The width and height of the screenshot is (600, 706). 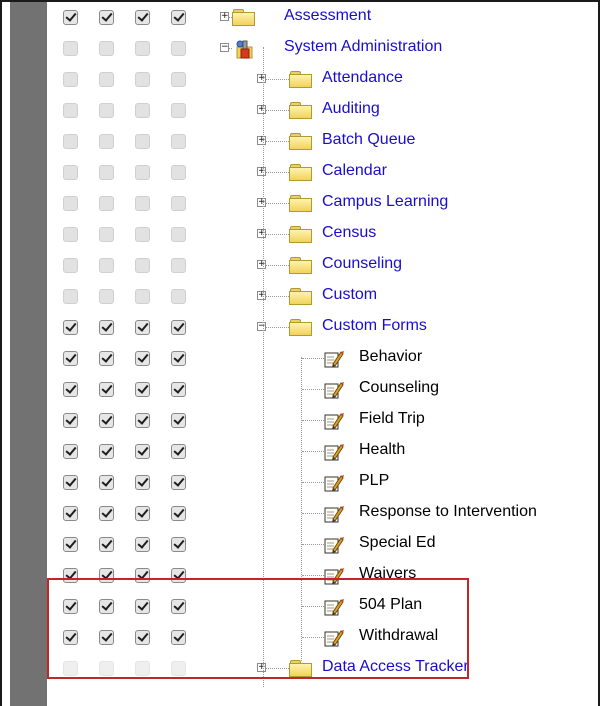 What do you see at coordinates (354, 171) in the screenshot?
I see `tree-item-label: Calendar` at bounding box center [354, 171].